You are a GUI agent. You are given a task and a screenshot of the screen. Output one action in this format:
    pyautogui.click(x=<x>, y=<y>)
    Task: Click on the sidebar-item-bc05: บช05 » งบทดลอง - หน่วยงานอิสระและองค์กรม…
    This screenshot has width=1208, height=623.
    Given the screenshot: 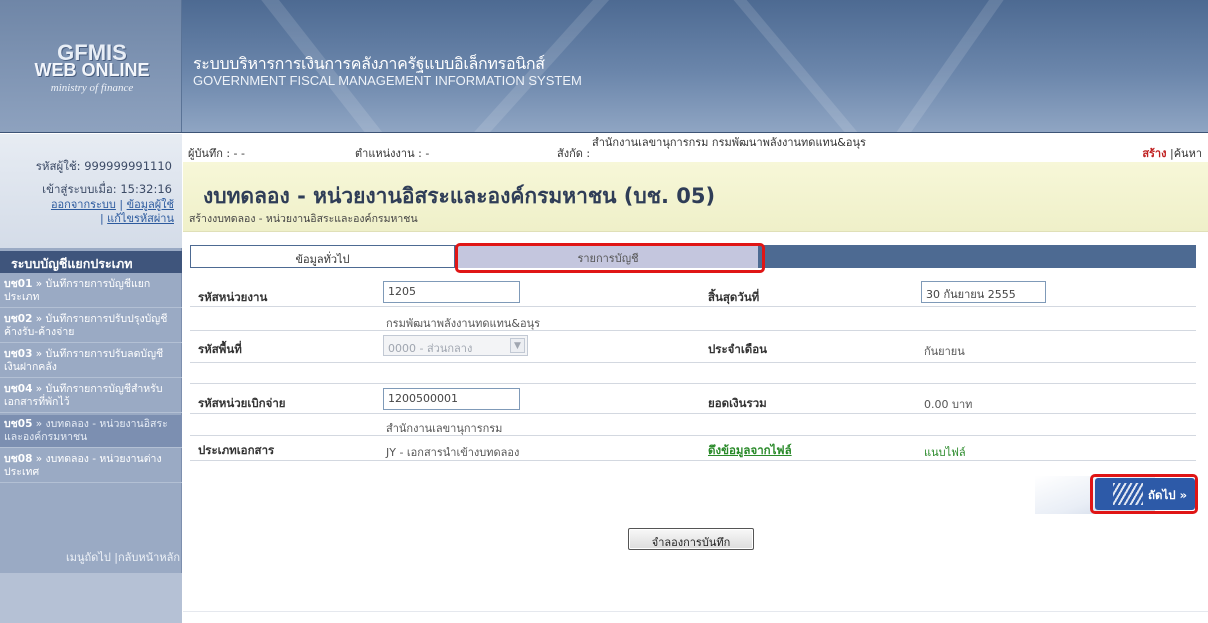 What is the action you would take?
    pyautogui.click(x=91, y=431)
    